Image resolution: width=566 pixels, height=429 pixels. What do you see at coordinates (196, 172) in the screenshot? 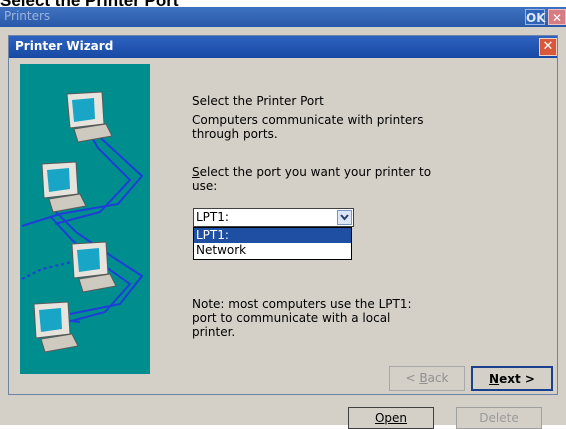
I see `accesskey: S` at bounding box center [196, 172].